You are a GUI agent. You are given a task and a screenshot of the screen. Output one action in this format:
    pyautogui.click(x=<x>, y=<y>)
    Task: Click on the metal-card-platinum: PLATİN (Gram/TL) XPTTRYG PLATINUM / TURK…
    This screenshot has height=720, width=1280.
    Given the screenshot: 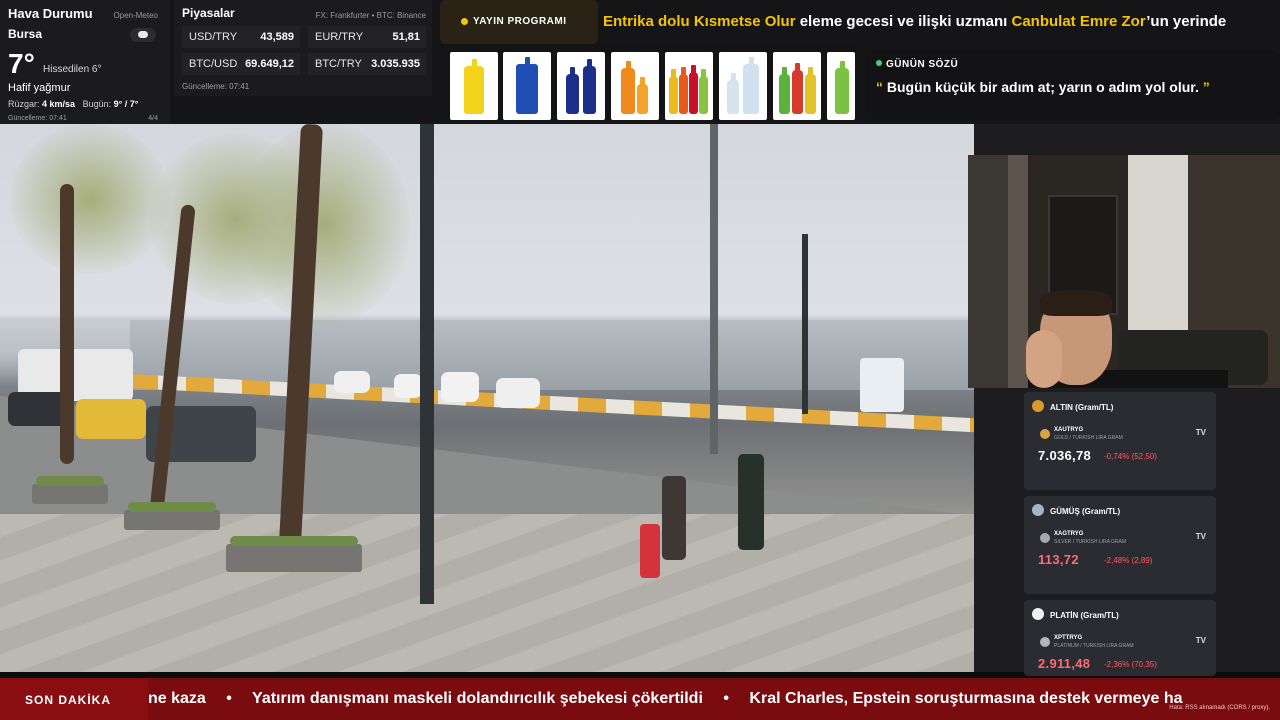 What is the action you would take?
    pyautogui.click(x=1120, y=638)
    